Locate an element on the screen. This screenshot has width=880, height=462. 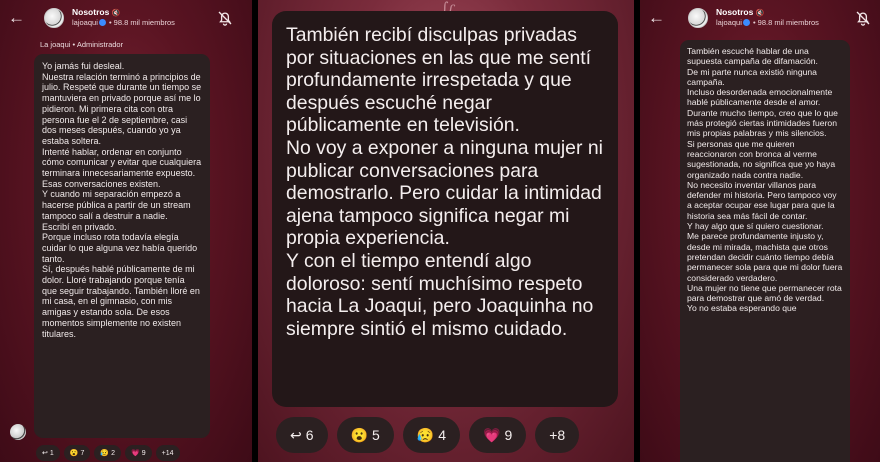
reply-count-chip: ↩ 6 is located at coordinates (302, 435).